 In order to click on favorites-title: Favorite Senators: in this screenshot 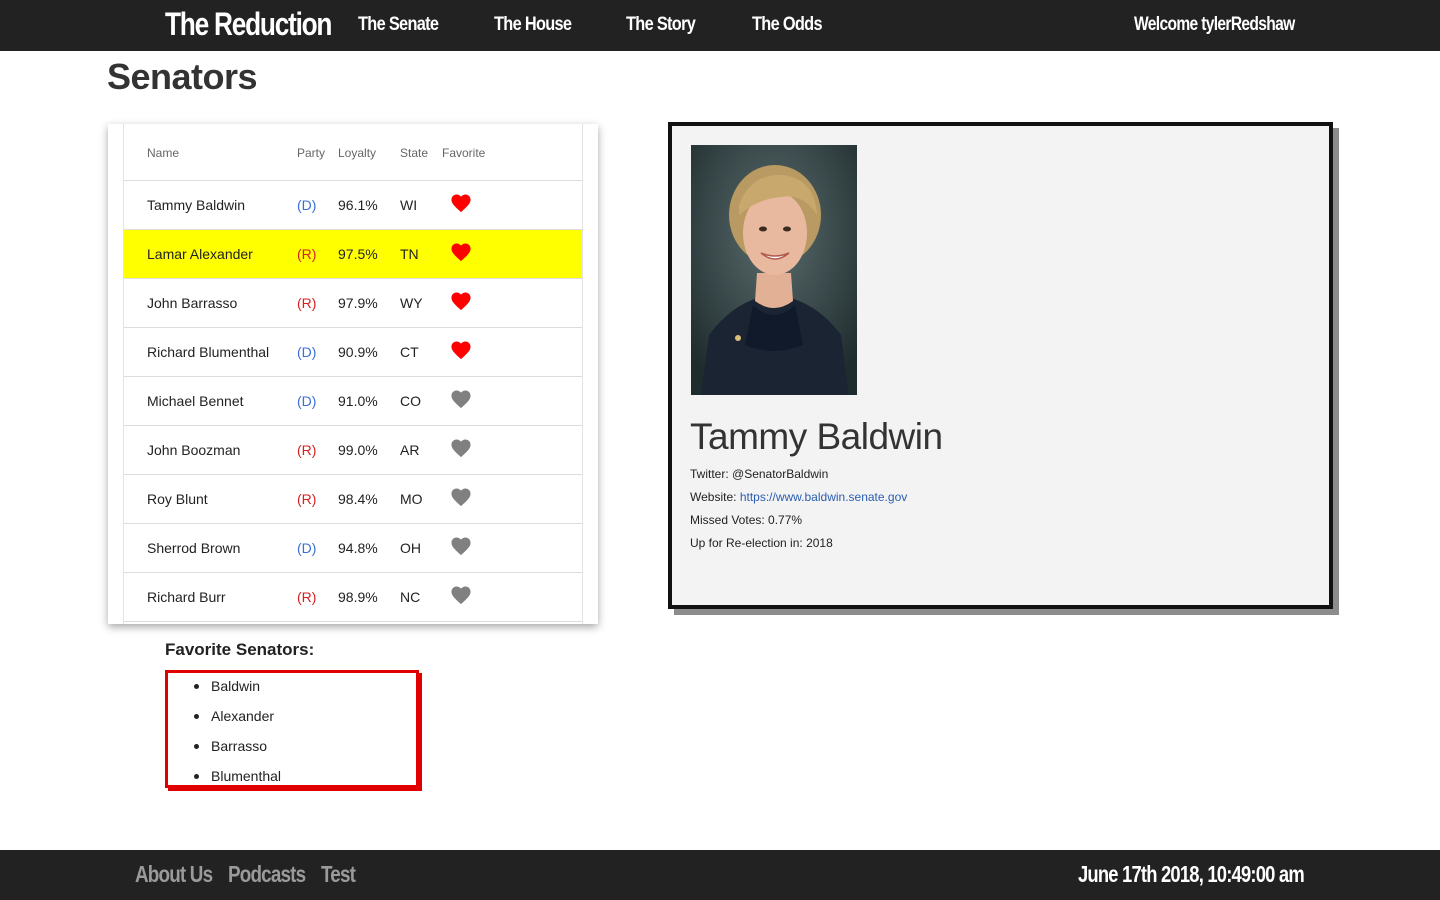, I will do `click(240, 649)`.